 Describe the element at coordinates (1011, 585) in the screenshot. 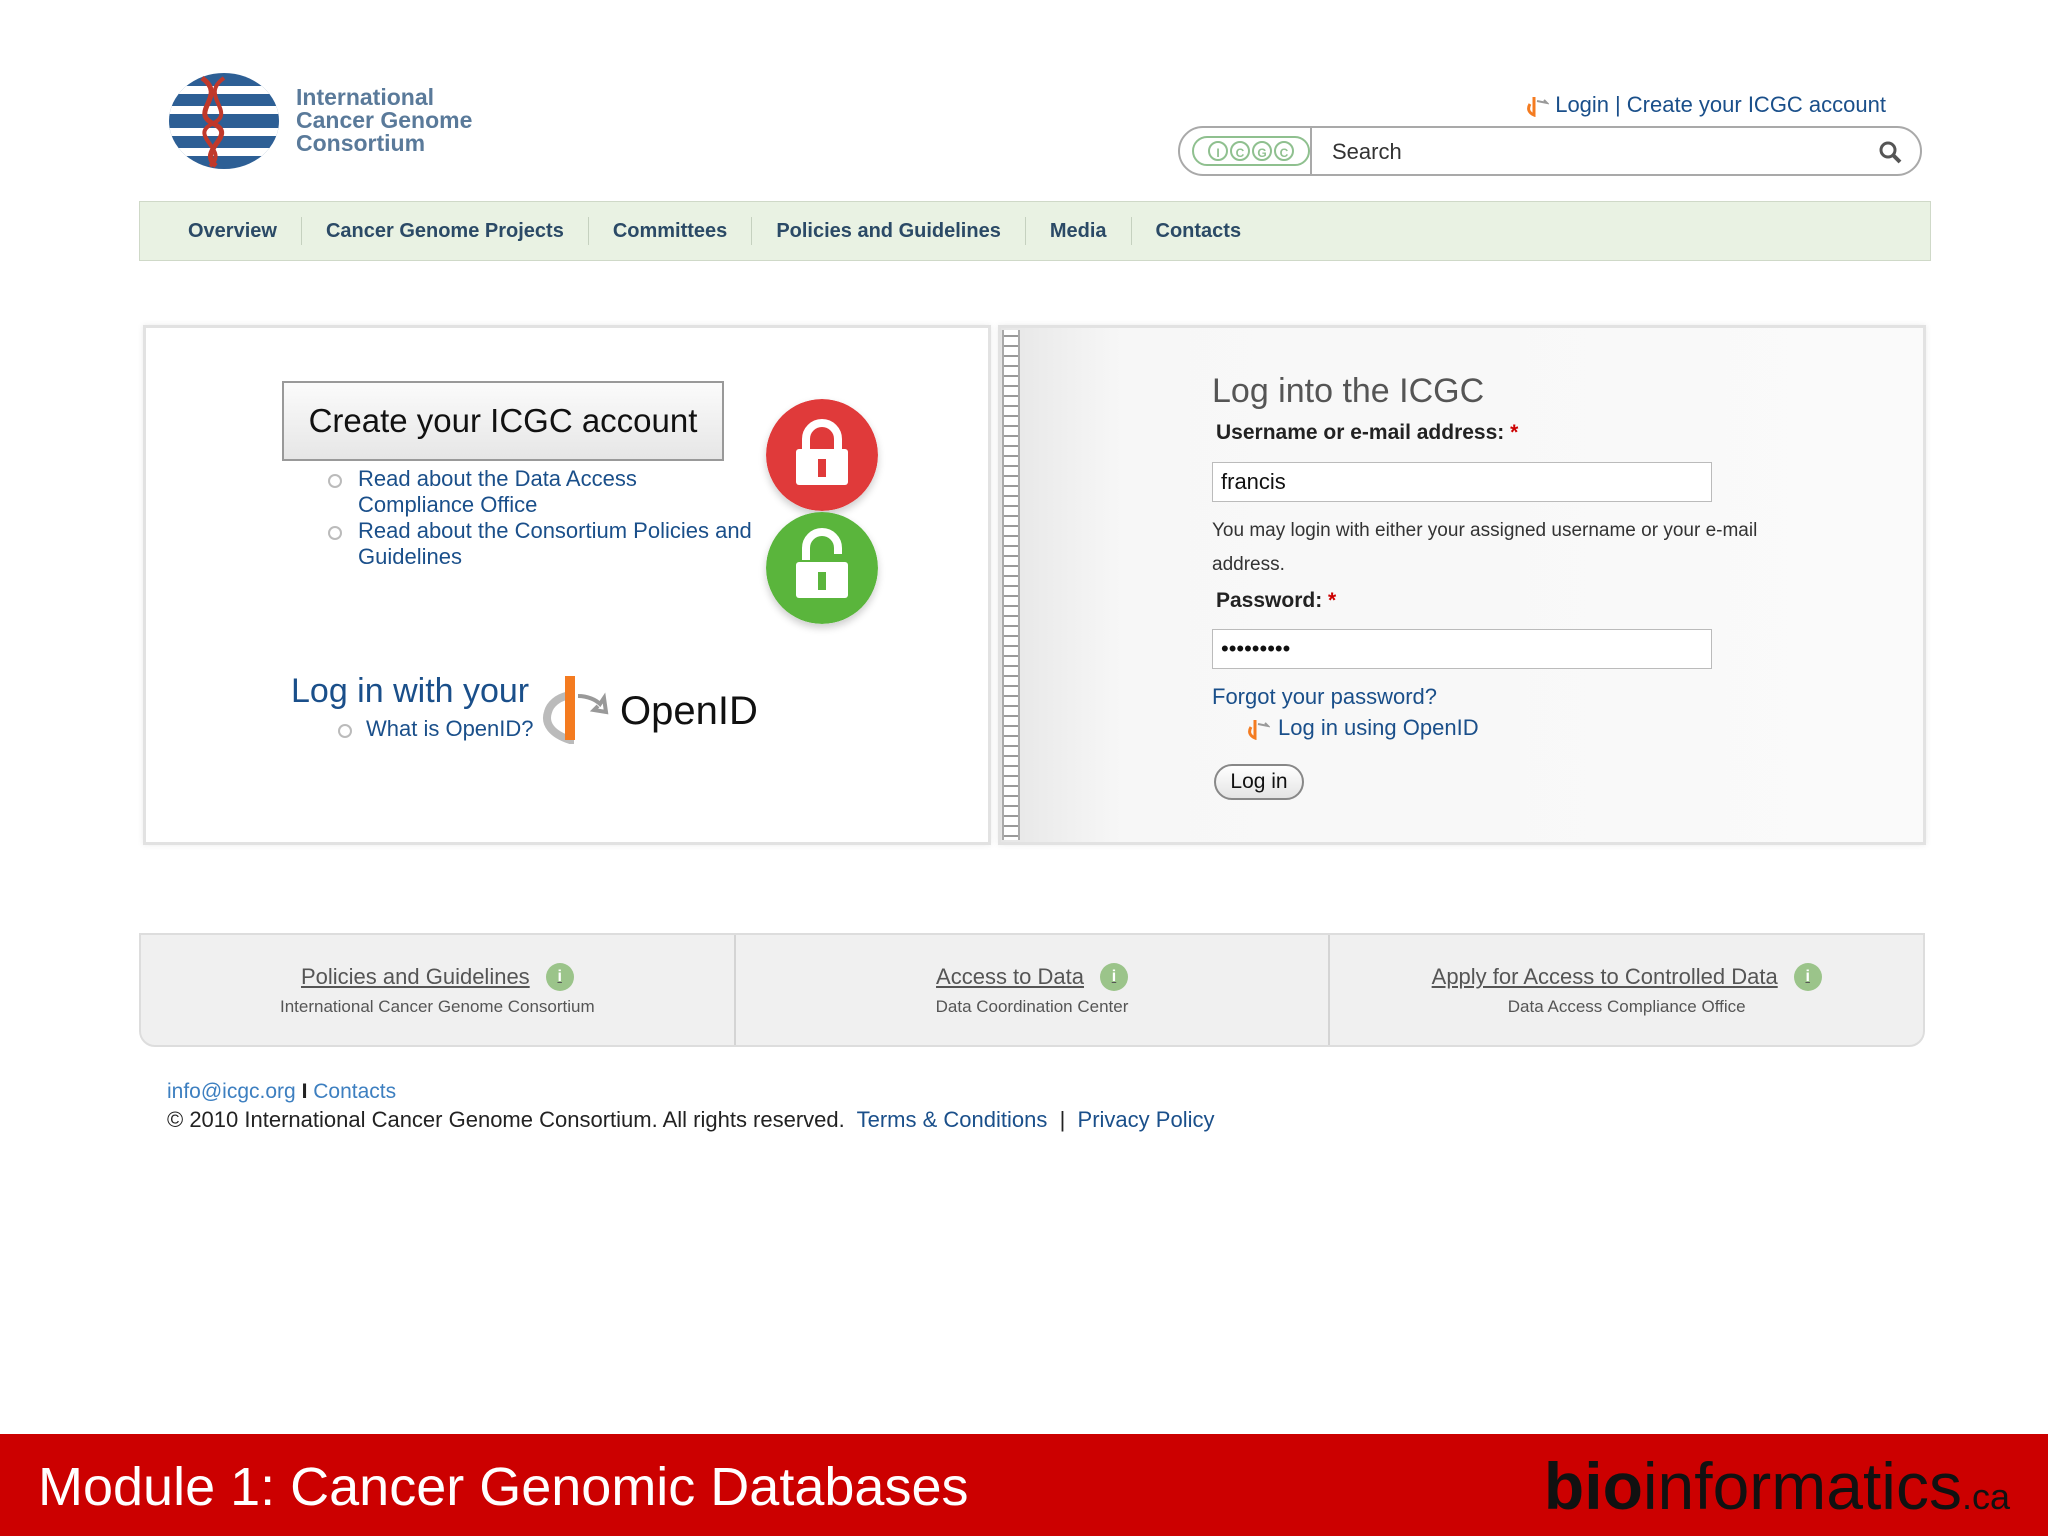

I see `notebook-binding` at that location.